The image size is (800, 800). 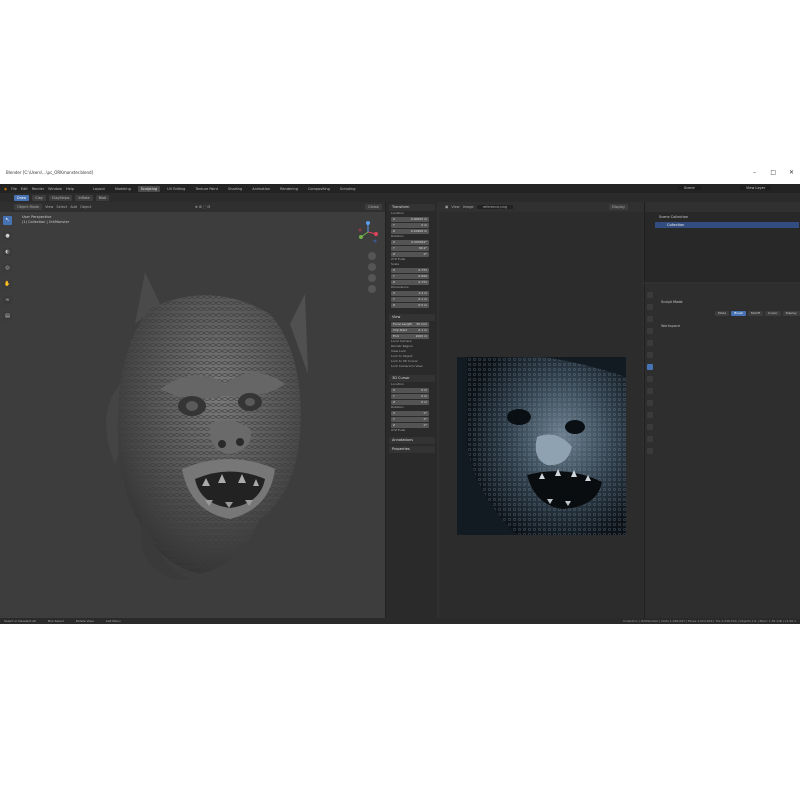 What do you see at coordinates (319, 189) in the screenshot?
I see `workspace-tab-compositing: Compositing` at bounding box center [319, 189].